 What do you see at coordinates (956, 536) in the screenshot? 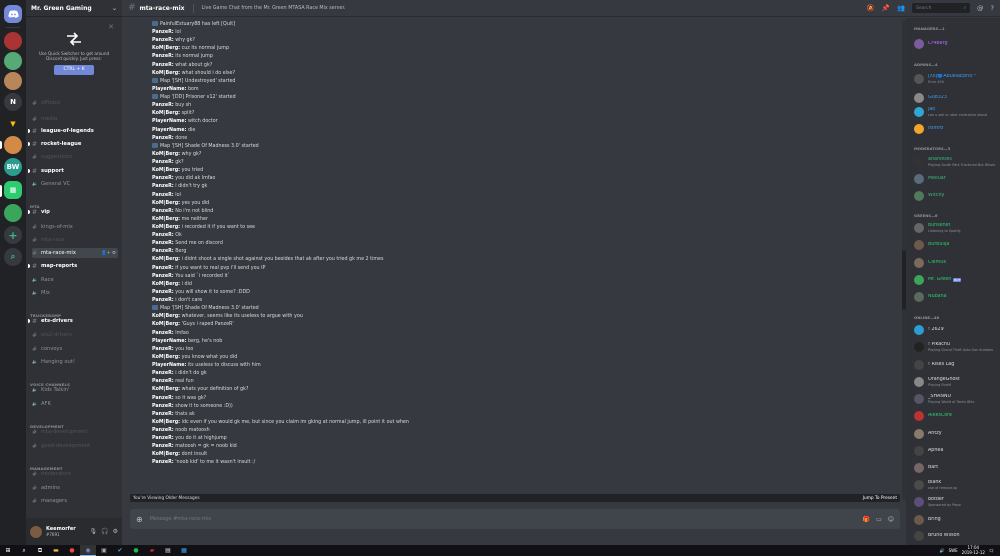
I see `member-item: Bruno Wilson` at bounding box center [956, 536].